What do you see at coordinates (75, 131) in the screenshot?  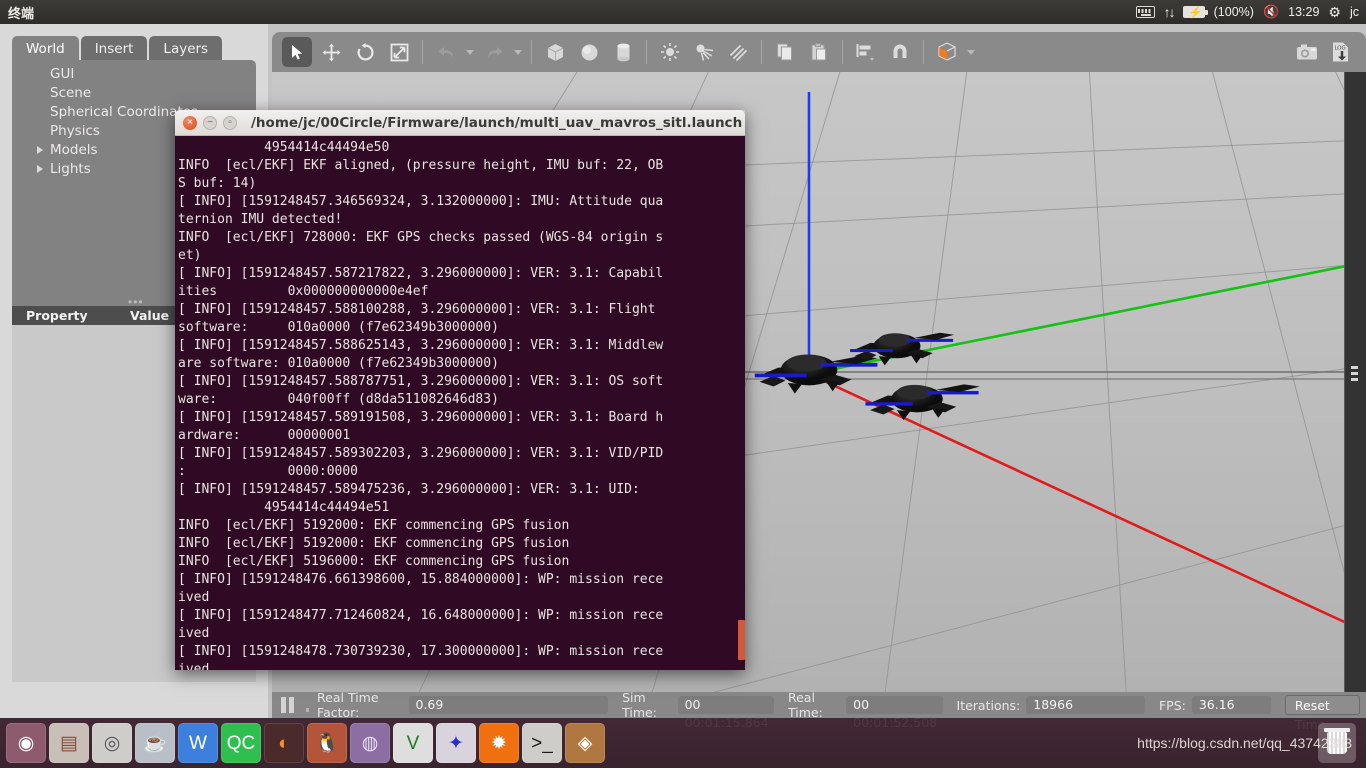 I see `tree-item-label: Physics` at bounding box center [75, 131].